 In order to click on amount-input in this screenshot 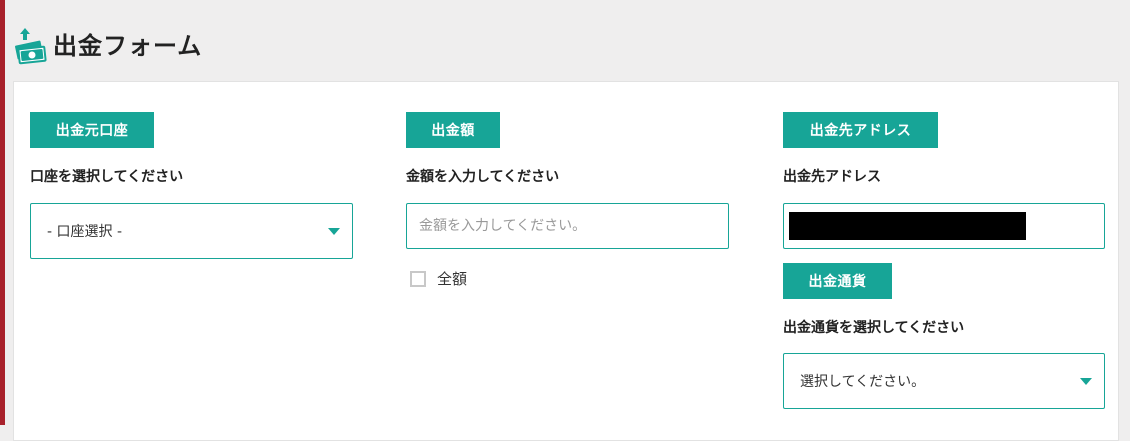, I will do `click(567, 226)`.